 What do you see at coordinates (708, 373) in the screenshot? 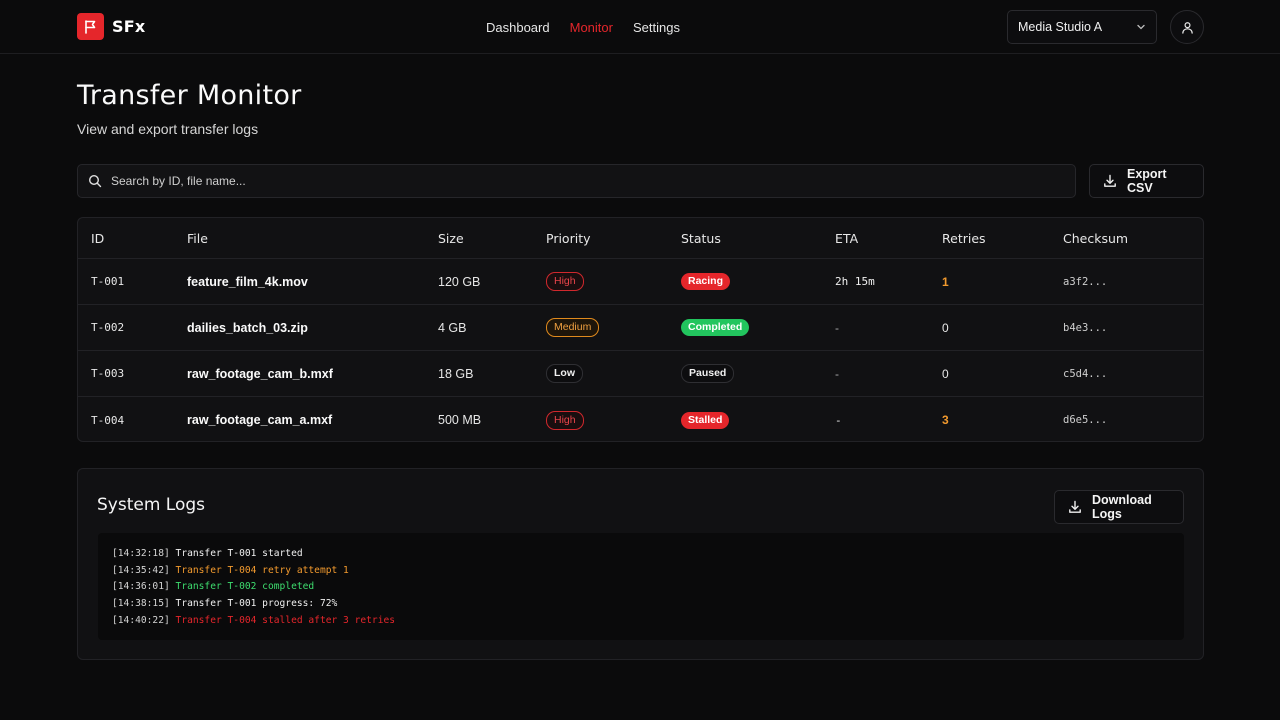
I see `status-badge: Paused` at bounding box center [708, 373].